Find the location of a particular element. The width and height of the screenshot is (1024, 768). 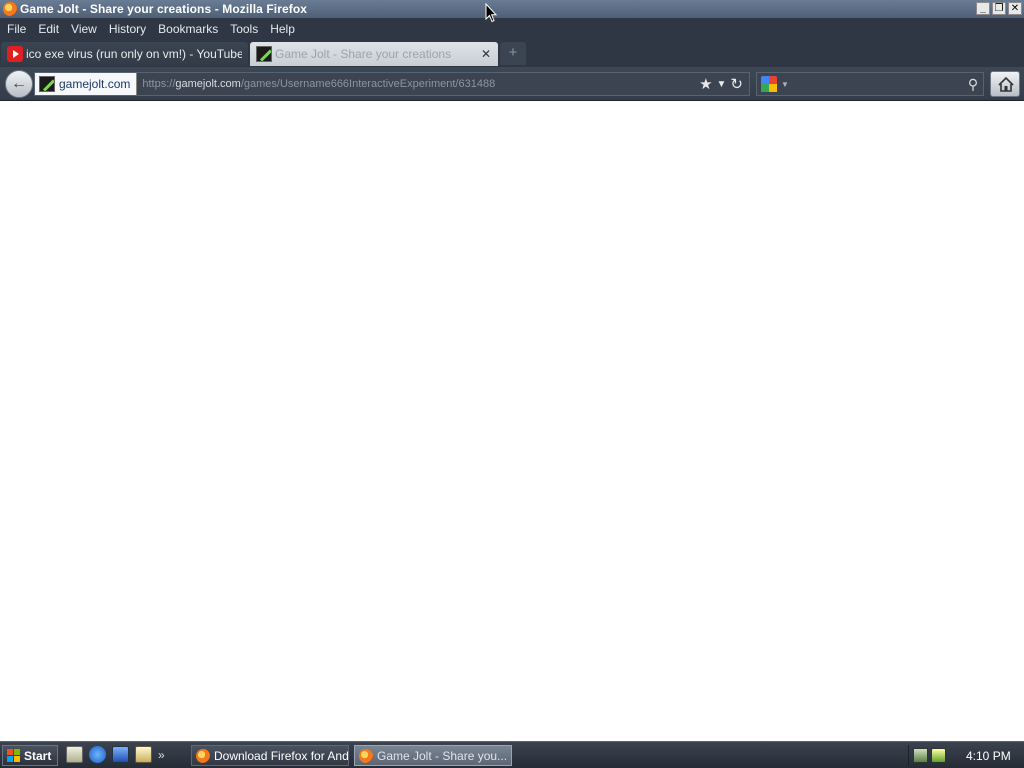

search-engine-dropdown-icon: ▼ is located at coordinates (785, 84).